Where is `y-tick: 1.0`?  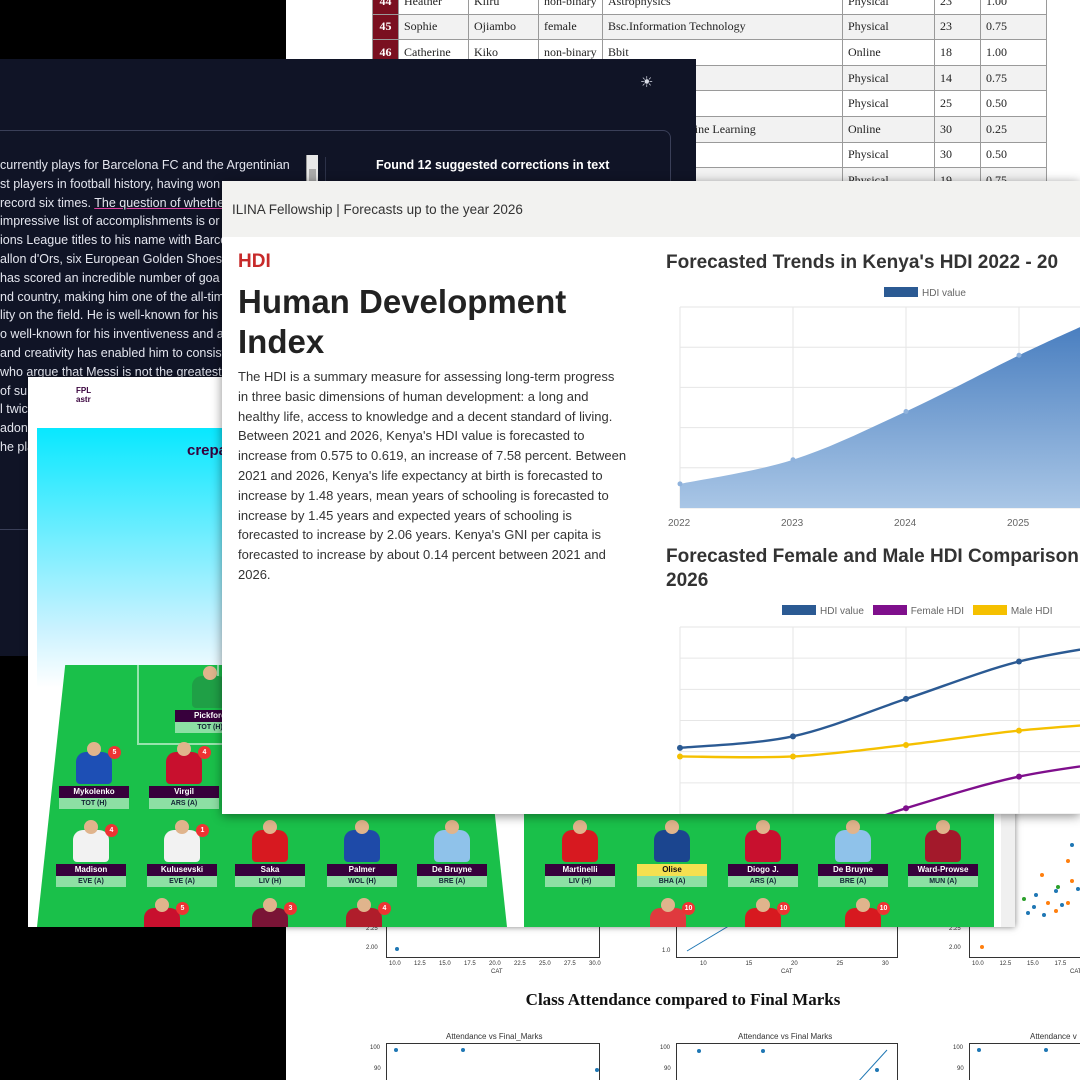
y-tick: 1.0 is located at coordinates (666, 951).